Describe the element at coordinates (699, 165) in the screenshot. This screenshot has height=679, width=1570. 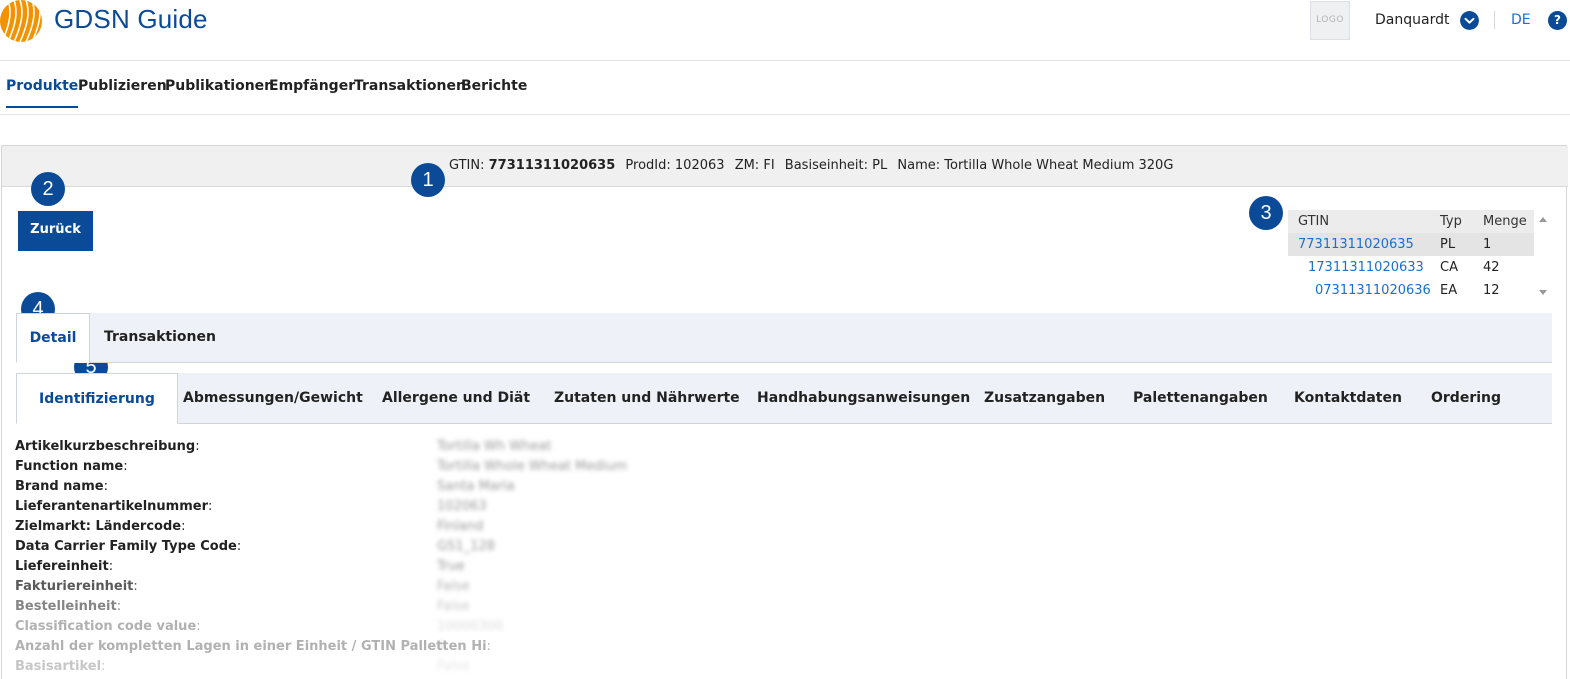
I see `prodid-value: 102063` at that location.